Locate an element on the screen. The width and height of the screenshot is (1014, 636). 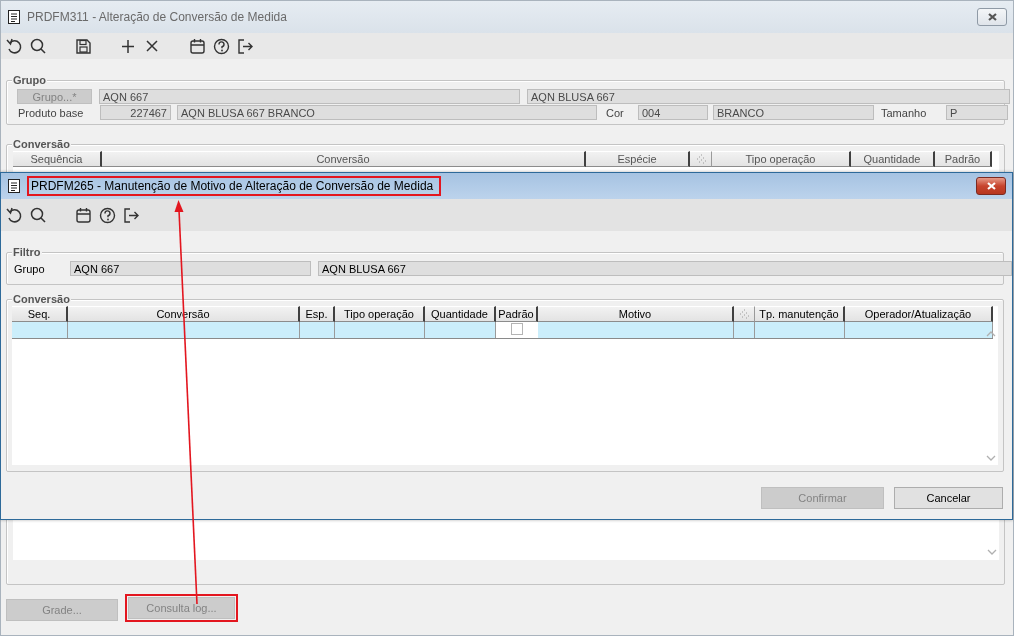
field-label: Produto base is located at coordinates (51, 112).